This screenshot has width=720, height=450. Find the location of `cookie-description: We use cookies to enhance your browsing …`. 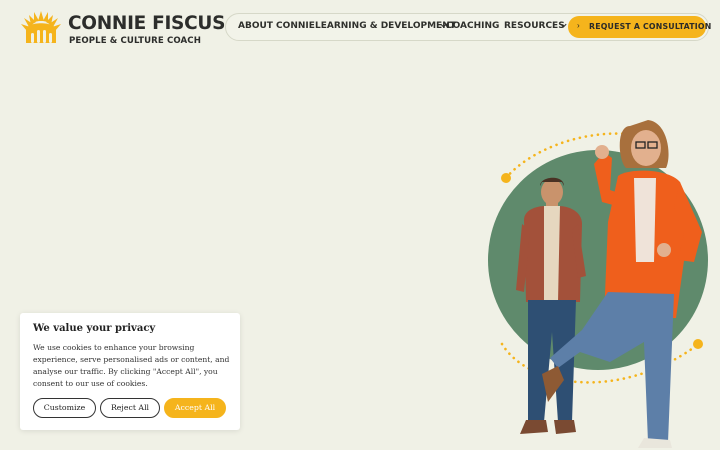

cookie-description: We use cookies to enhance your browsing … is located at coordinates (131, 365).